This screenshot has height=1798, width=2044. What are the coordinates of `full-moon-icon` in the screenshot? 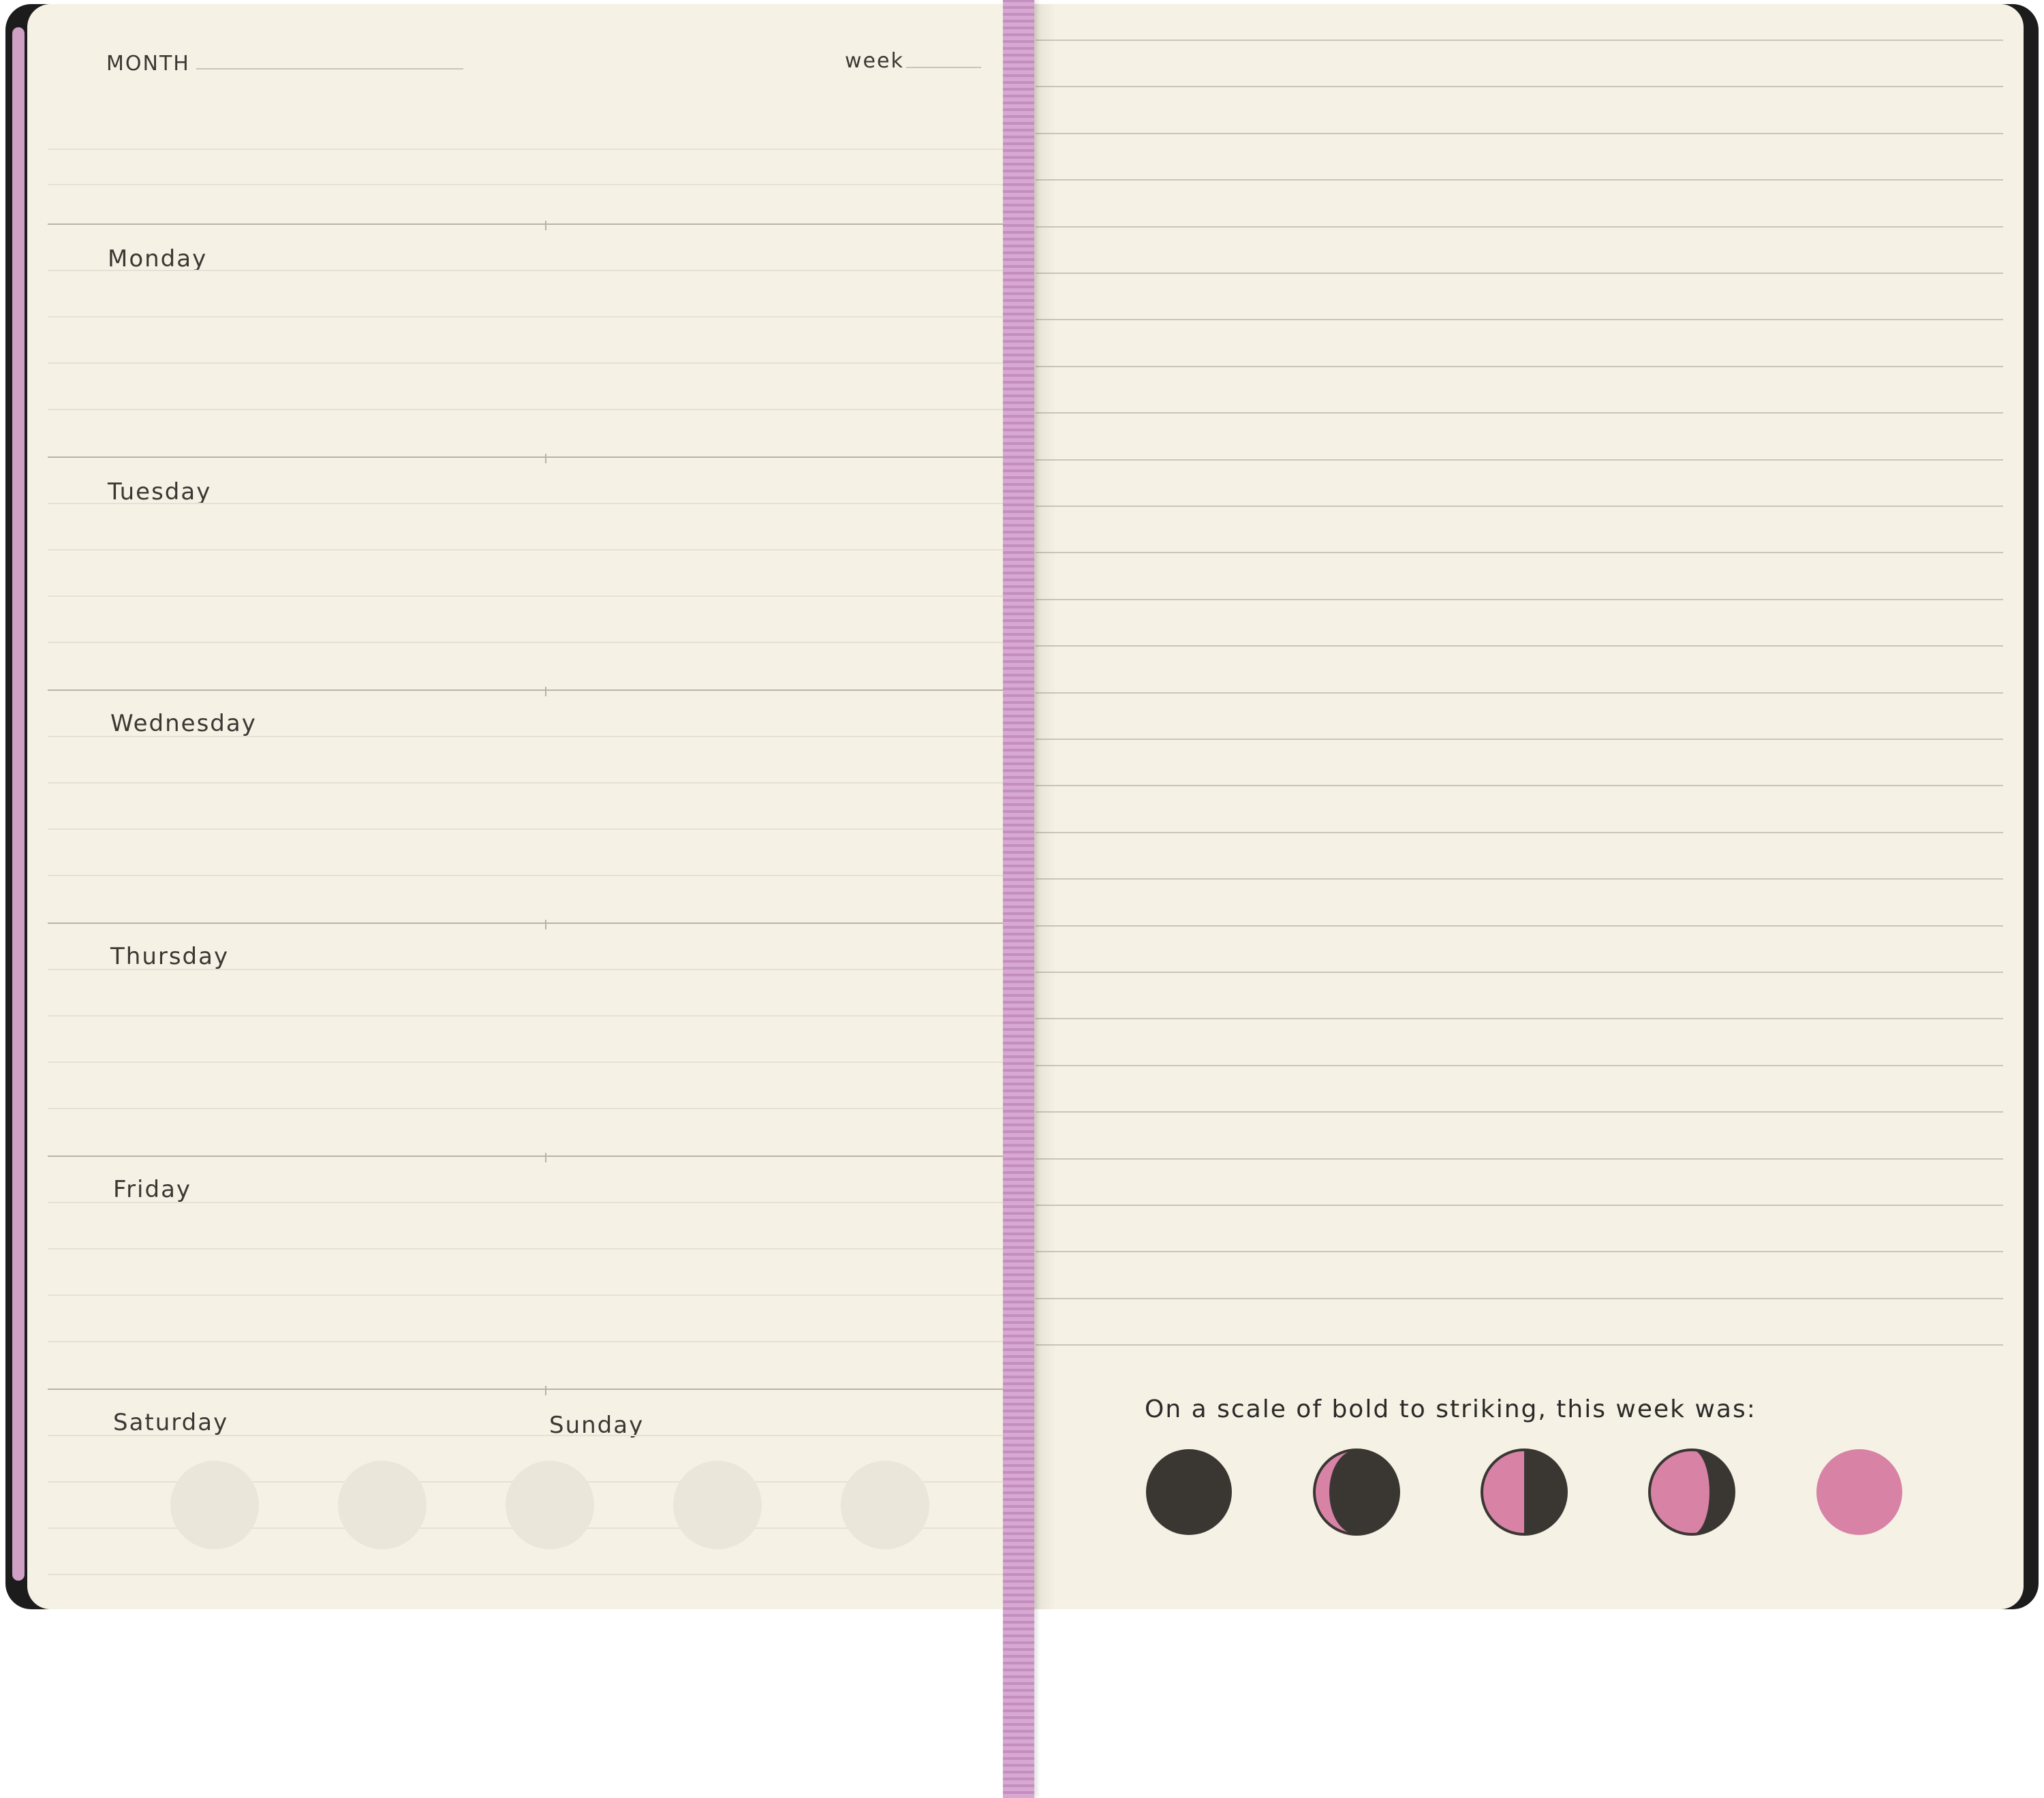 It's located at (1859, 1492).